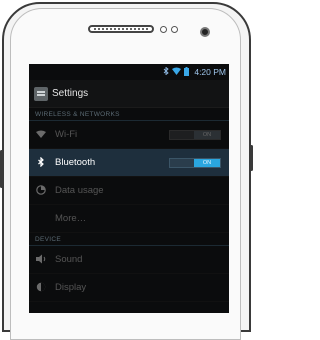  What do you see at coordinates (187, 72) in the screenshot?
I see `battery-icon` at bounding box center [187, 72].